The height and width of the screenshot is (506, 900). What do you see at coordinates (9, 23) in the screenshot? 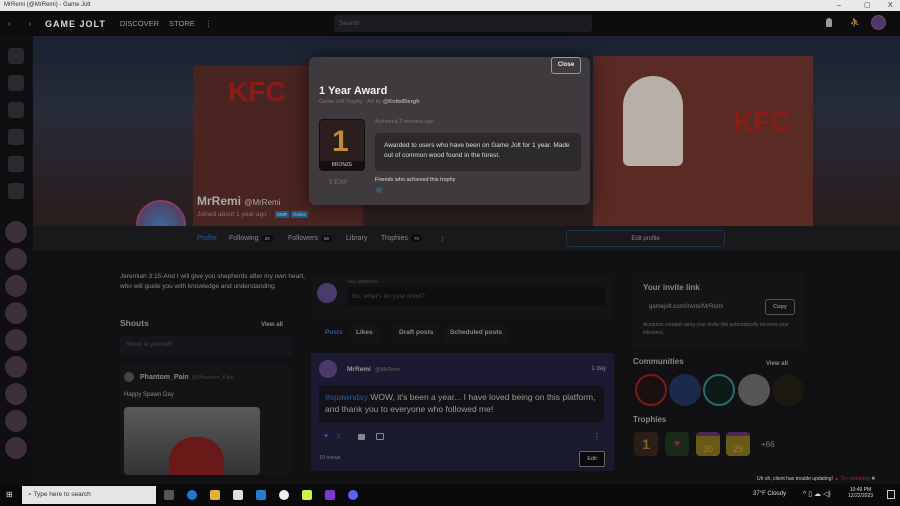
I see `back-button: ‹` at bounding box center [9, 23].